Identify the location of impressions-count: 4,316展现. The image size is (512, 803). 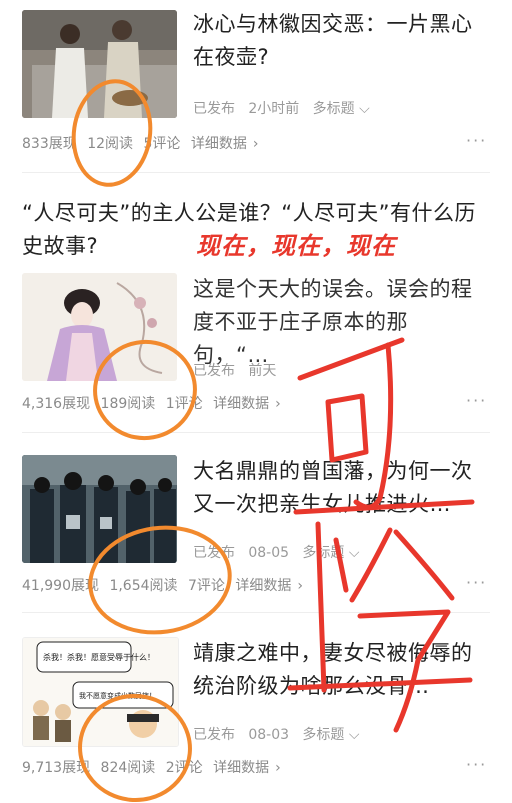
(56, 404).